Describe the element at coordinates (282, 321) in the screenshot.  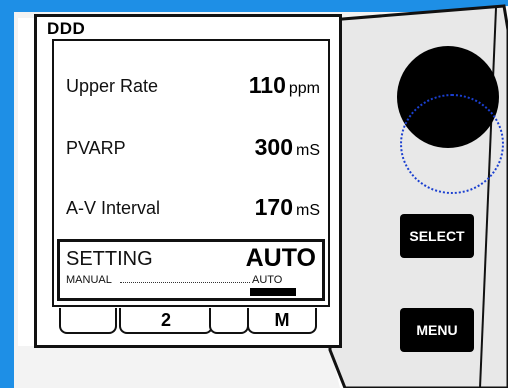
I see `tab-menu-m: M` at that location.